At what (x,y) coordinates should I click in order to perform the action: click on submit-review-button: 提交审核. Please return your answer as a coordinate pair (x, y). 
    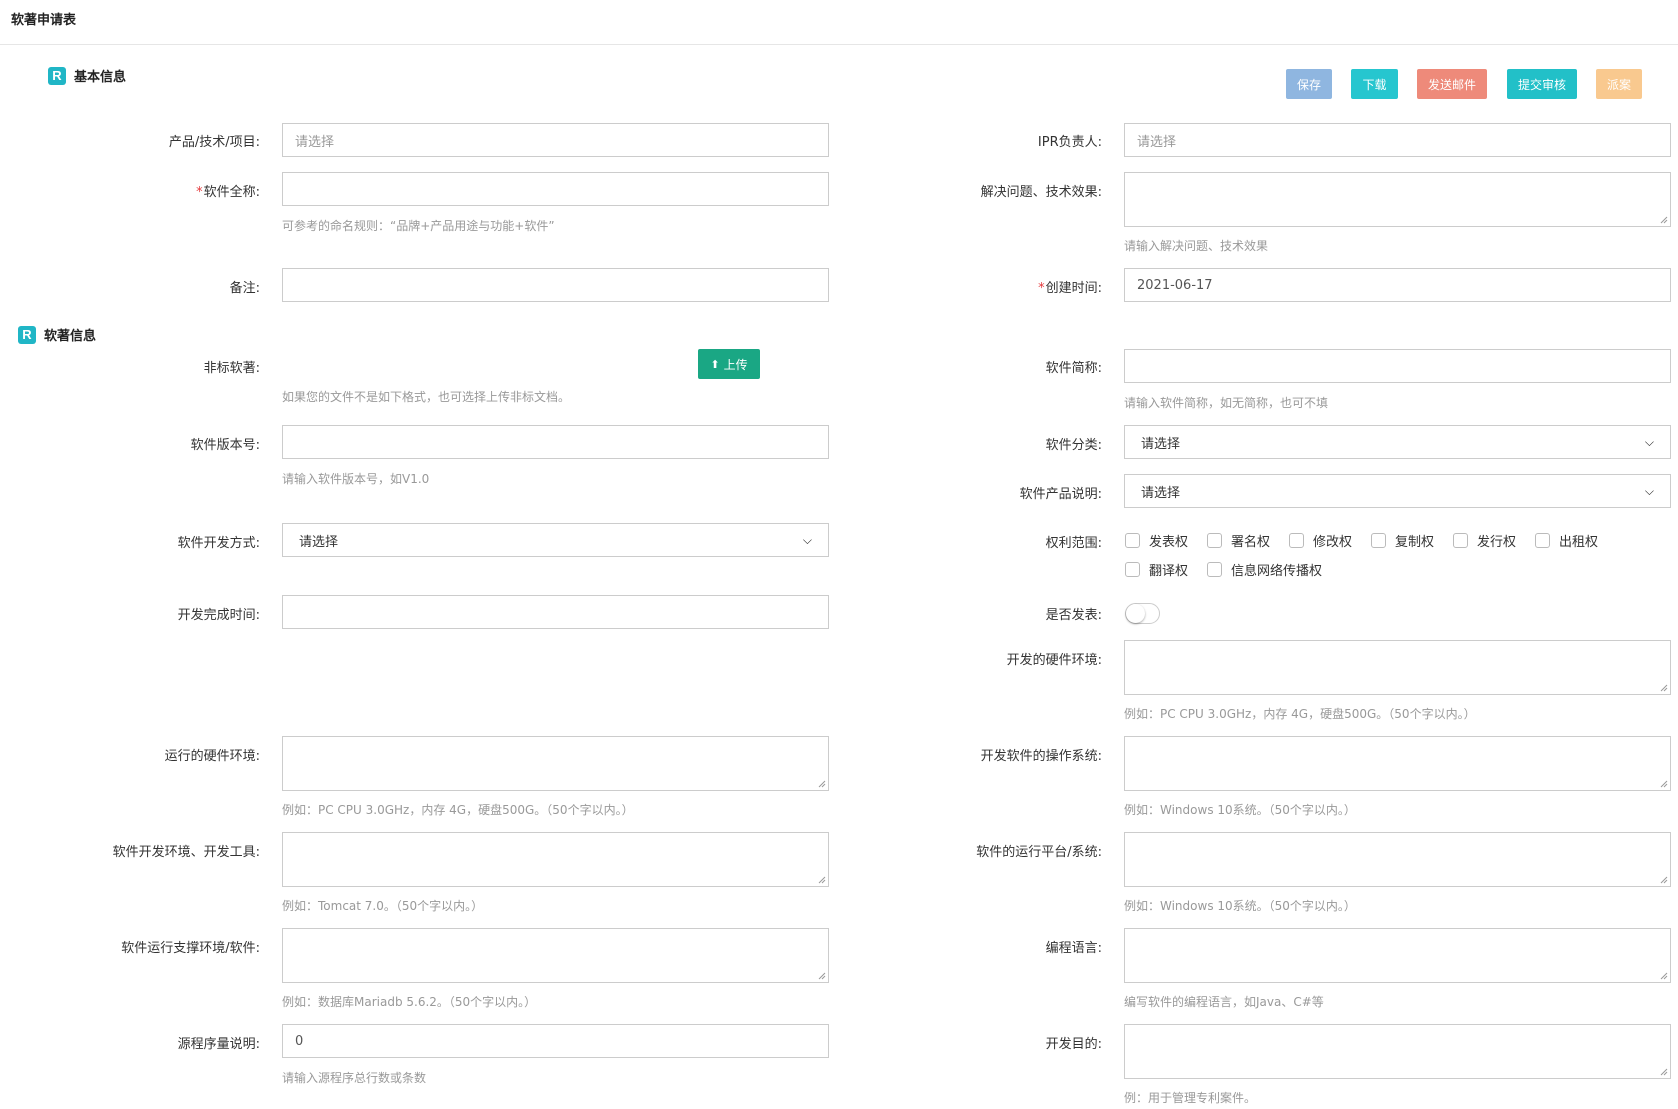
    Looking at the image, I should click on (1542, 84).